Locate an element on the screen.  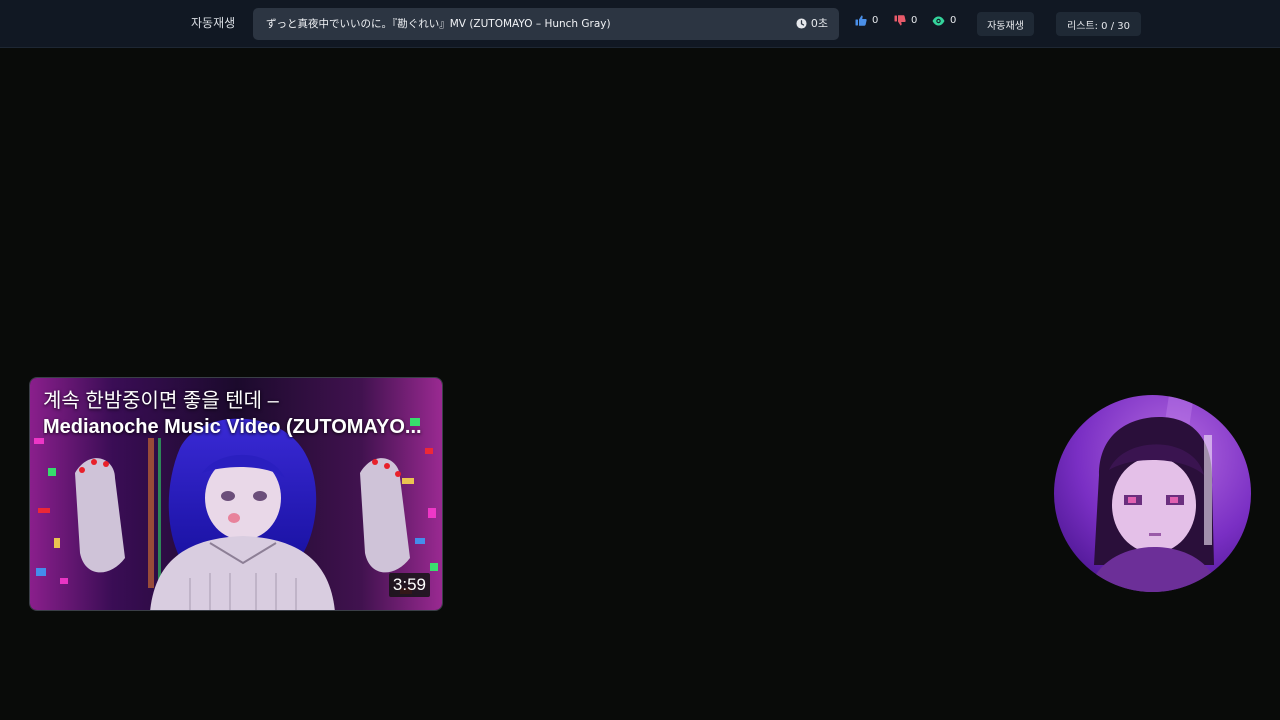
video-card-title-line1: 계속 한밤중이면 좋을 텐데 – is located at coordinates (161, 401).